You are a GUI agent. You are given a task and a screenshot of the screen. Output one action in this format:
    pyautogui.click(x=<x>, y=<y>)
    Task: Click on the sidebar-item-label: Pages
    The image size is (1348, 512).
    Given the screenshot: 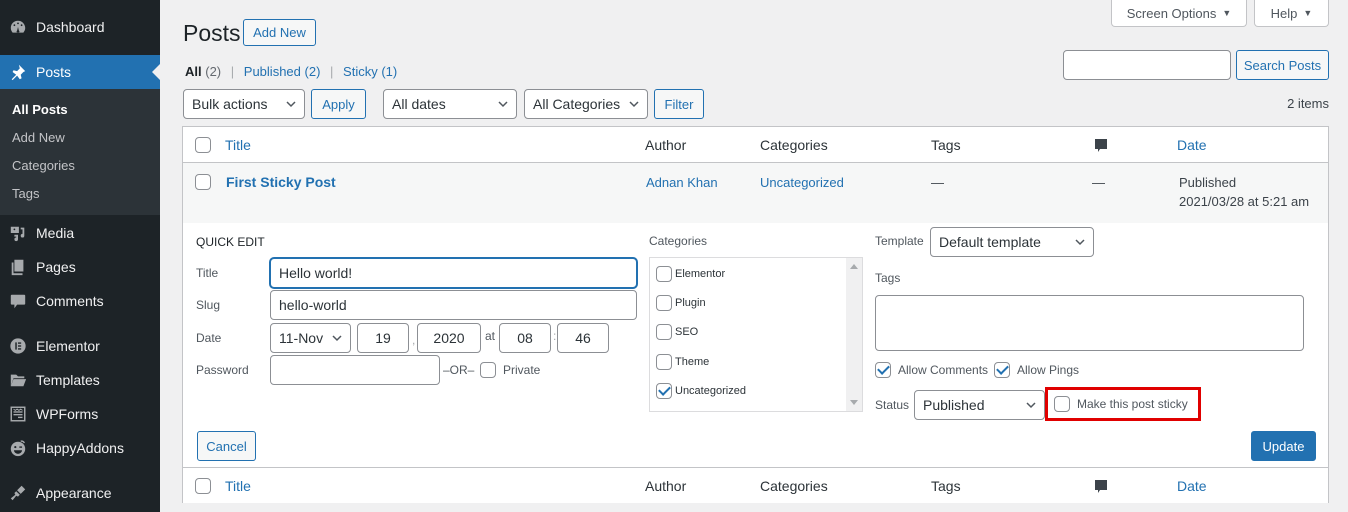 What is the action you would take?
    pyautogui.click(x=56, y=267)
    